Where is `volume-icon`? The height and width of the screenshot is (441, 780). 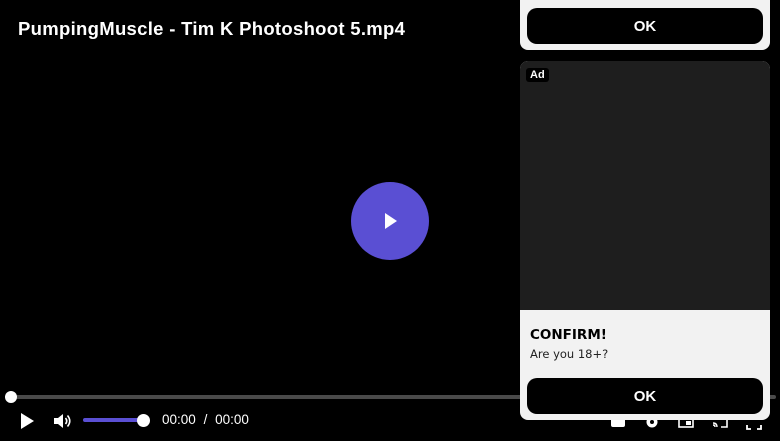
volume-icon is located at coordinates (62, 421).